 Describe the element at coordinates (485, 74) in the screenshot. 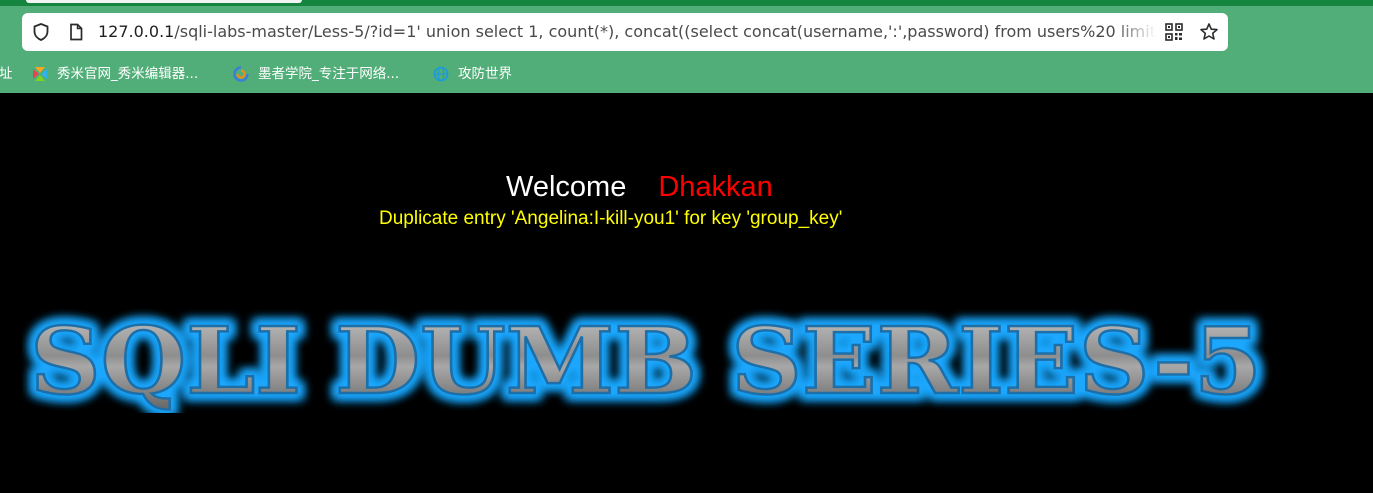

I see `bookmark-label: 攻防世界` at that location.